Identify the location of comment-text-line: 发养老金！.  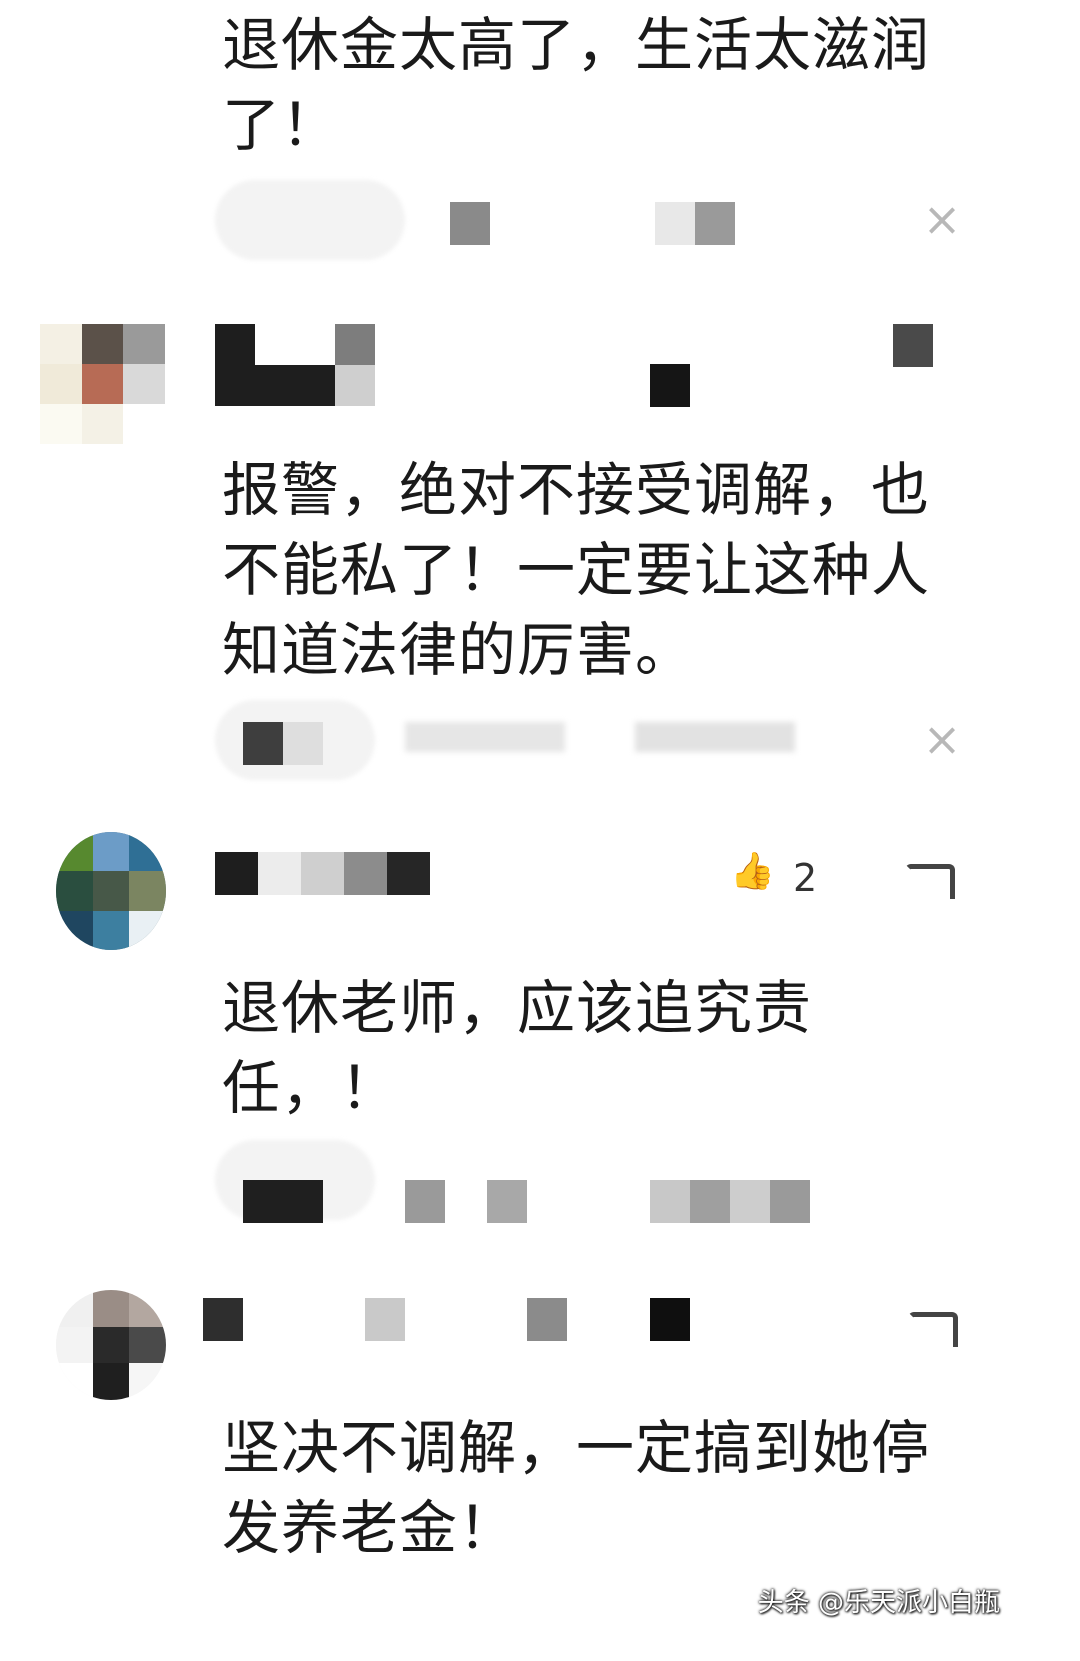
(370, 1528).